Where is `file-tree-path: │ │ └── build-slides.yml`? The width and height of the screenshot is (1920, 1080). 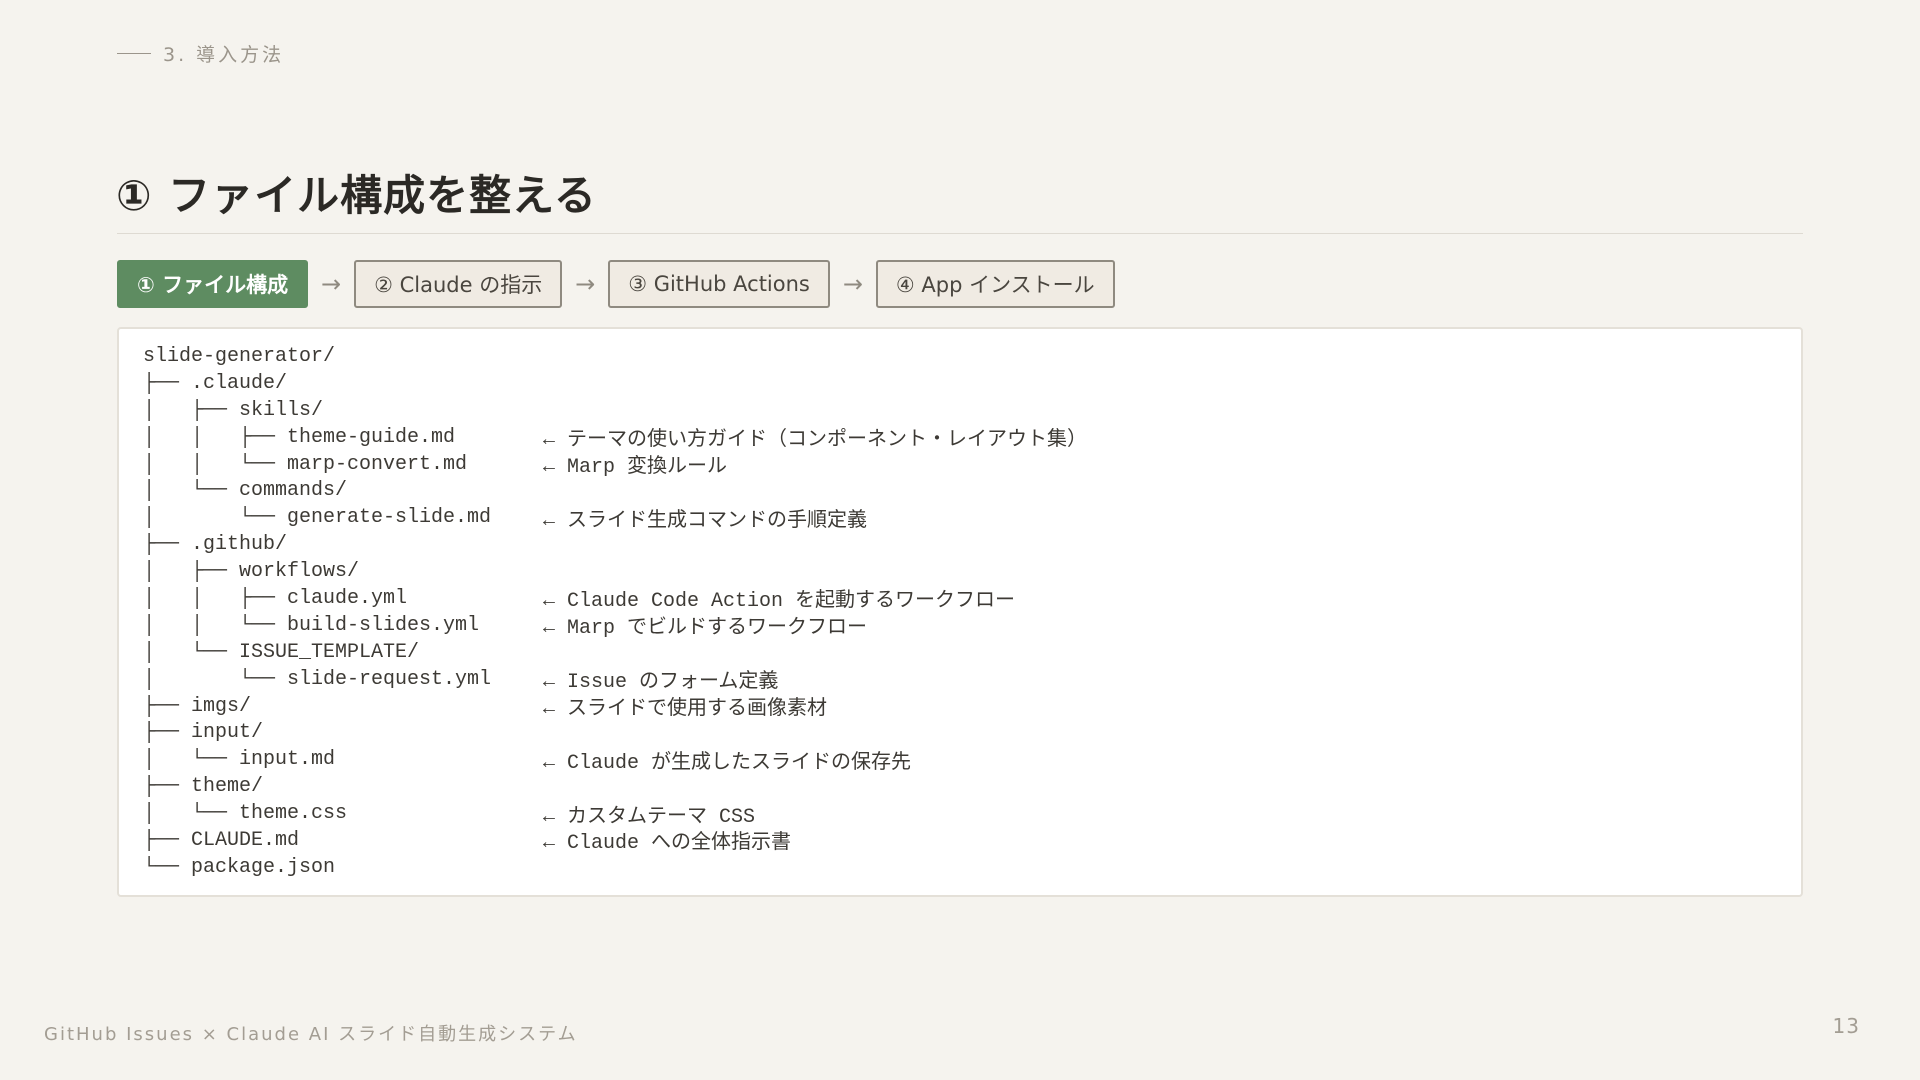 file-tree-path: │ │ └── build-slides.yml is located at coordinates (311, 625).